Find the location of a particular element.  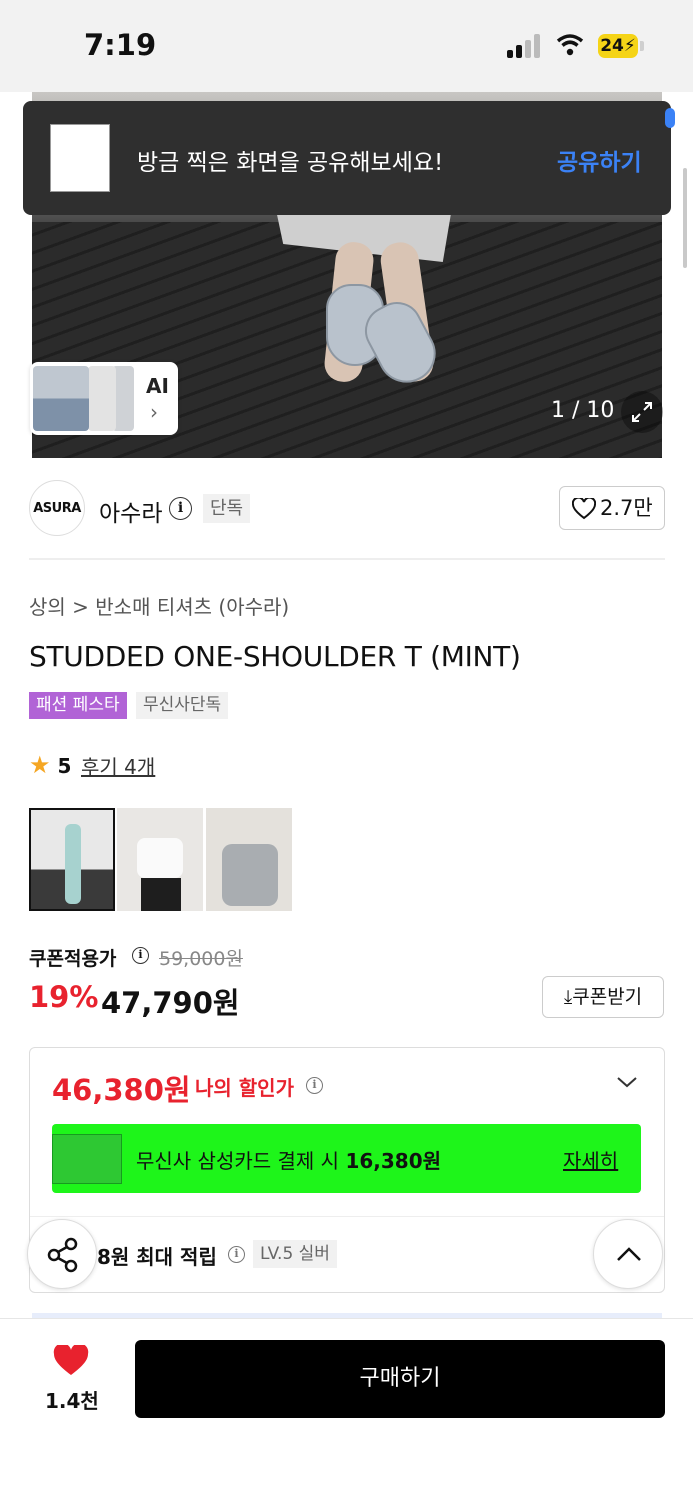

share-toast: 방금 찍은 화면을 공유해보세요! 공유하기 is located at coordinates (347, 158).